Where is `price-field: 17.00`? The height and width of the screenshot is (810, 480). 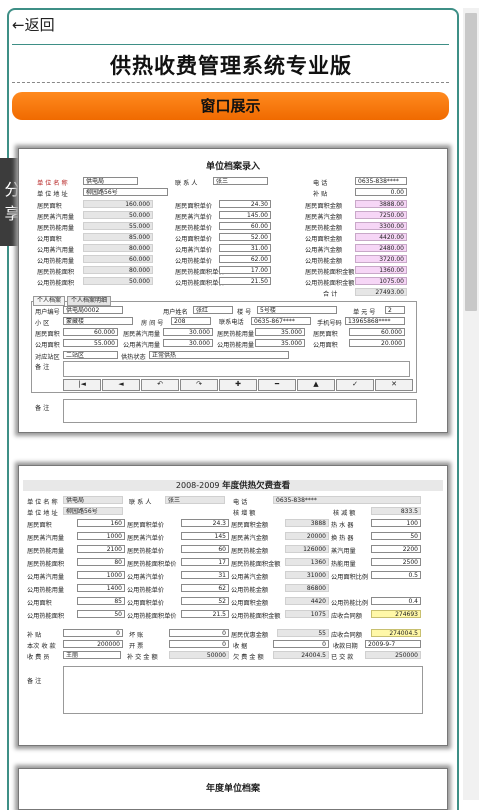
price-field: 17.00 is located at coordinates (245, 270).